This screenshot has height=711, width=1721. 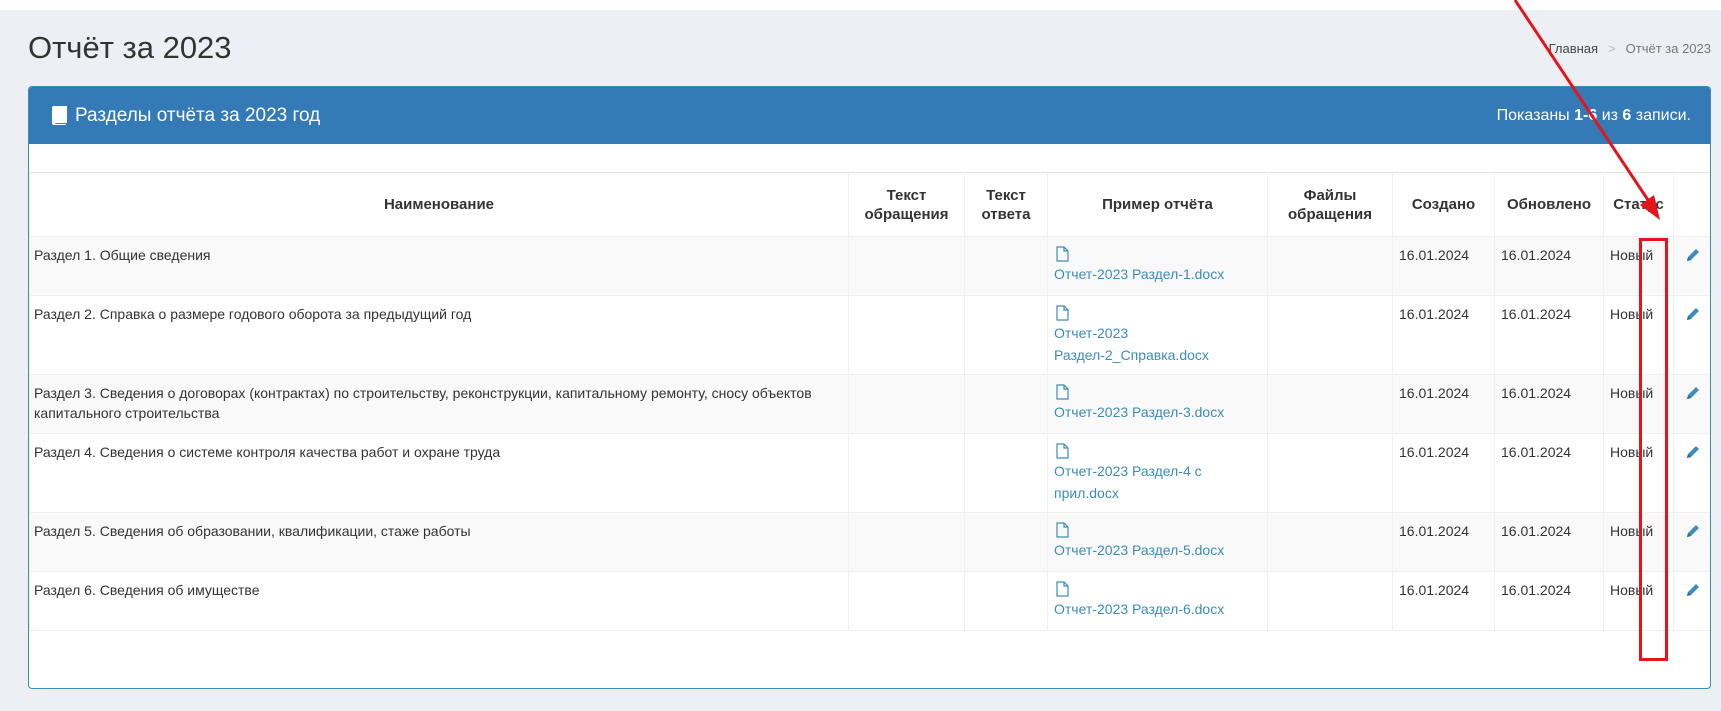 What do you see at coordinates (1443, 204) in the screenshot?
I see `col-created: Создано` at bounding box center [1443, 204].